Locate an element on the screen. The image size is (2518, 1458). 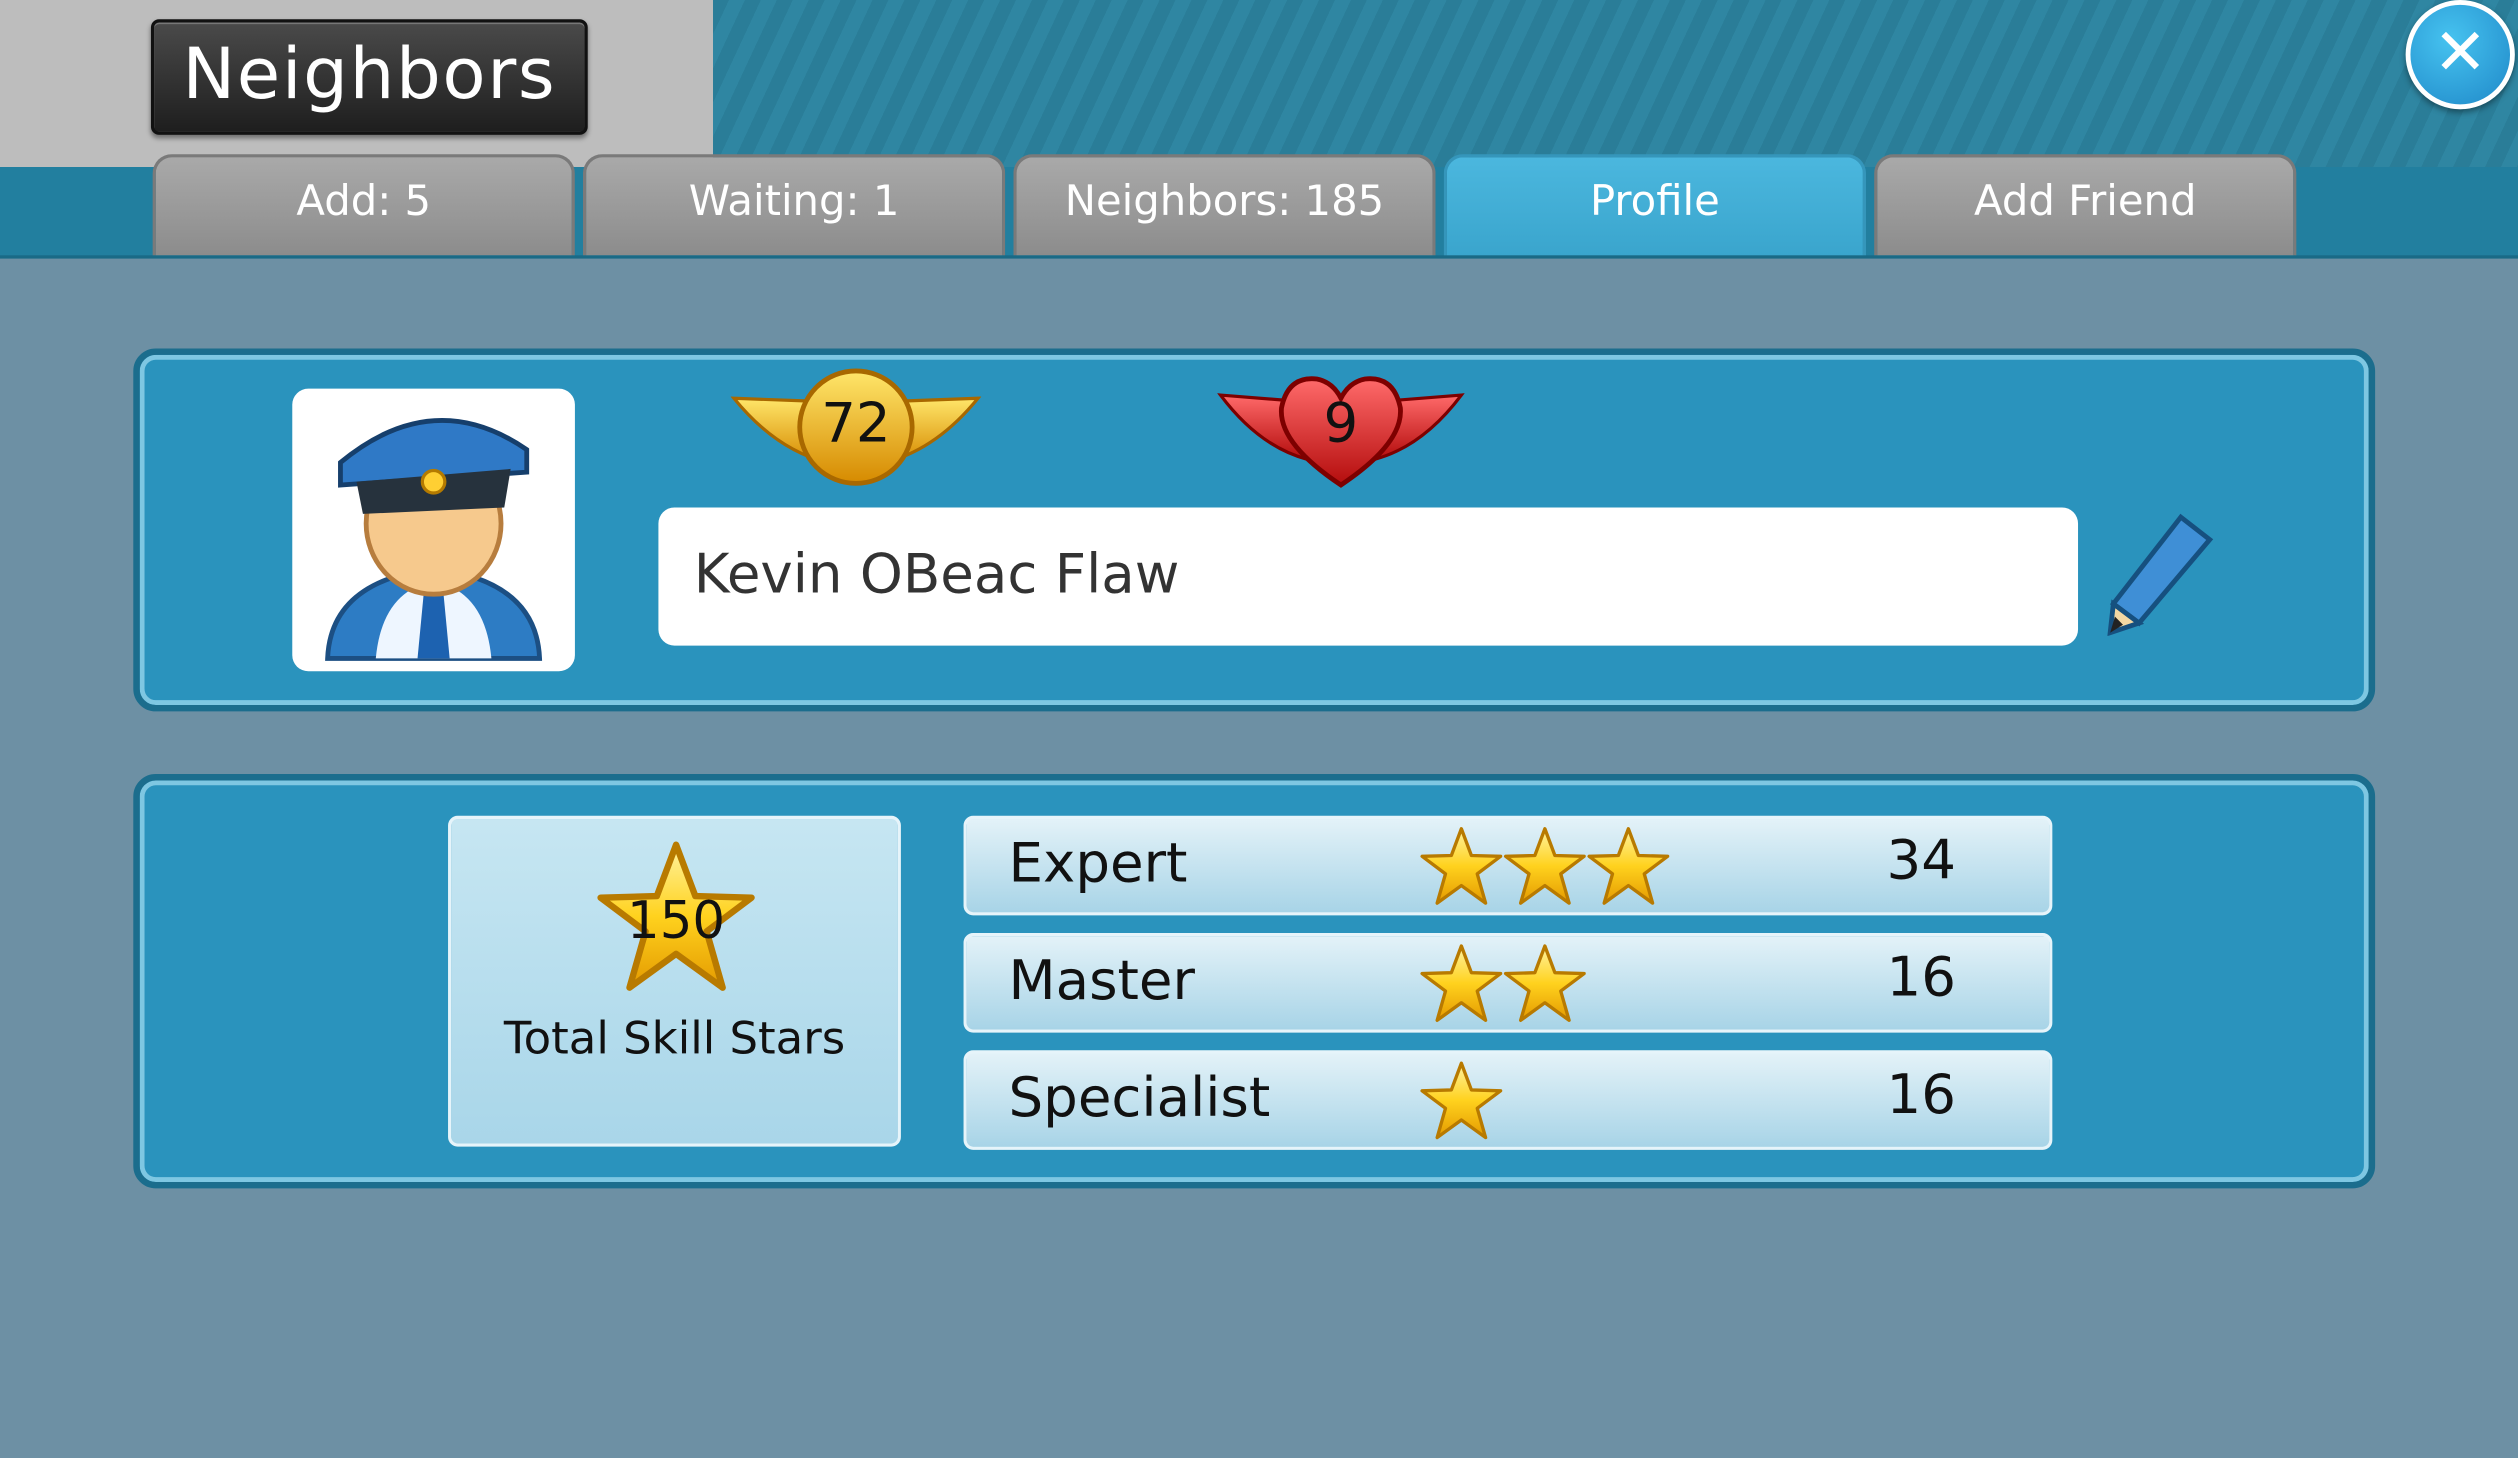
tab-add: Add: 5 is located at coordinates (363, 205).